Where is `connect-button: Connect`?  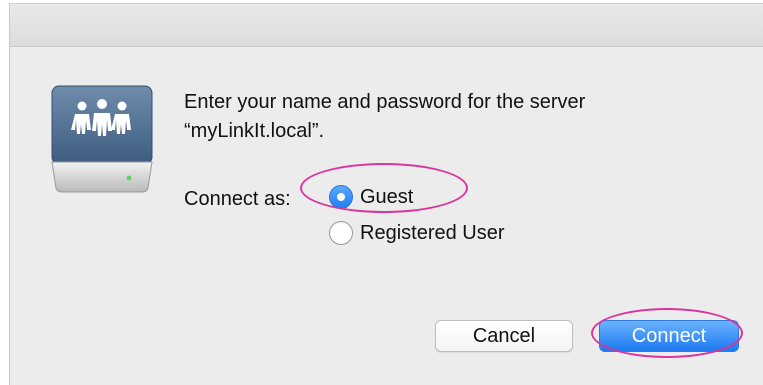 connect-button: Connect is located at coordinates (669, 336).